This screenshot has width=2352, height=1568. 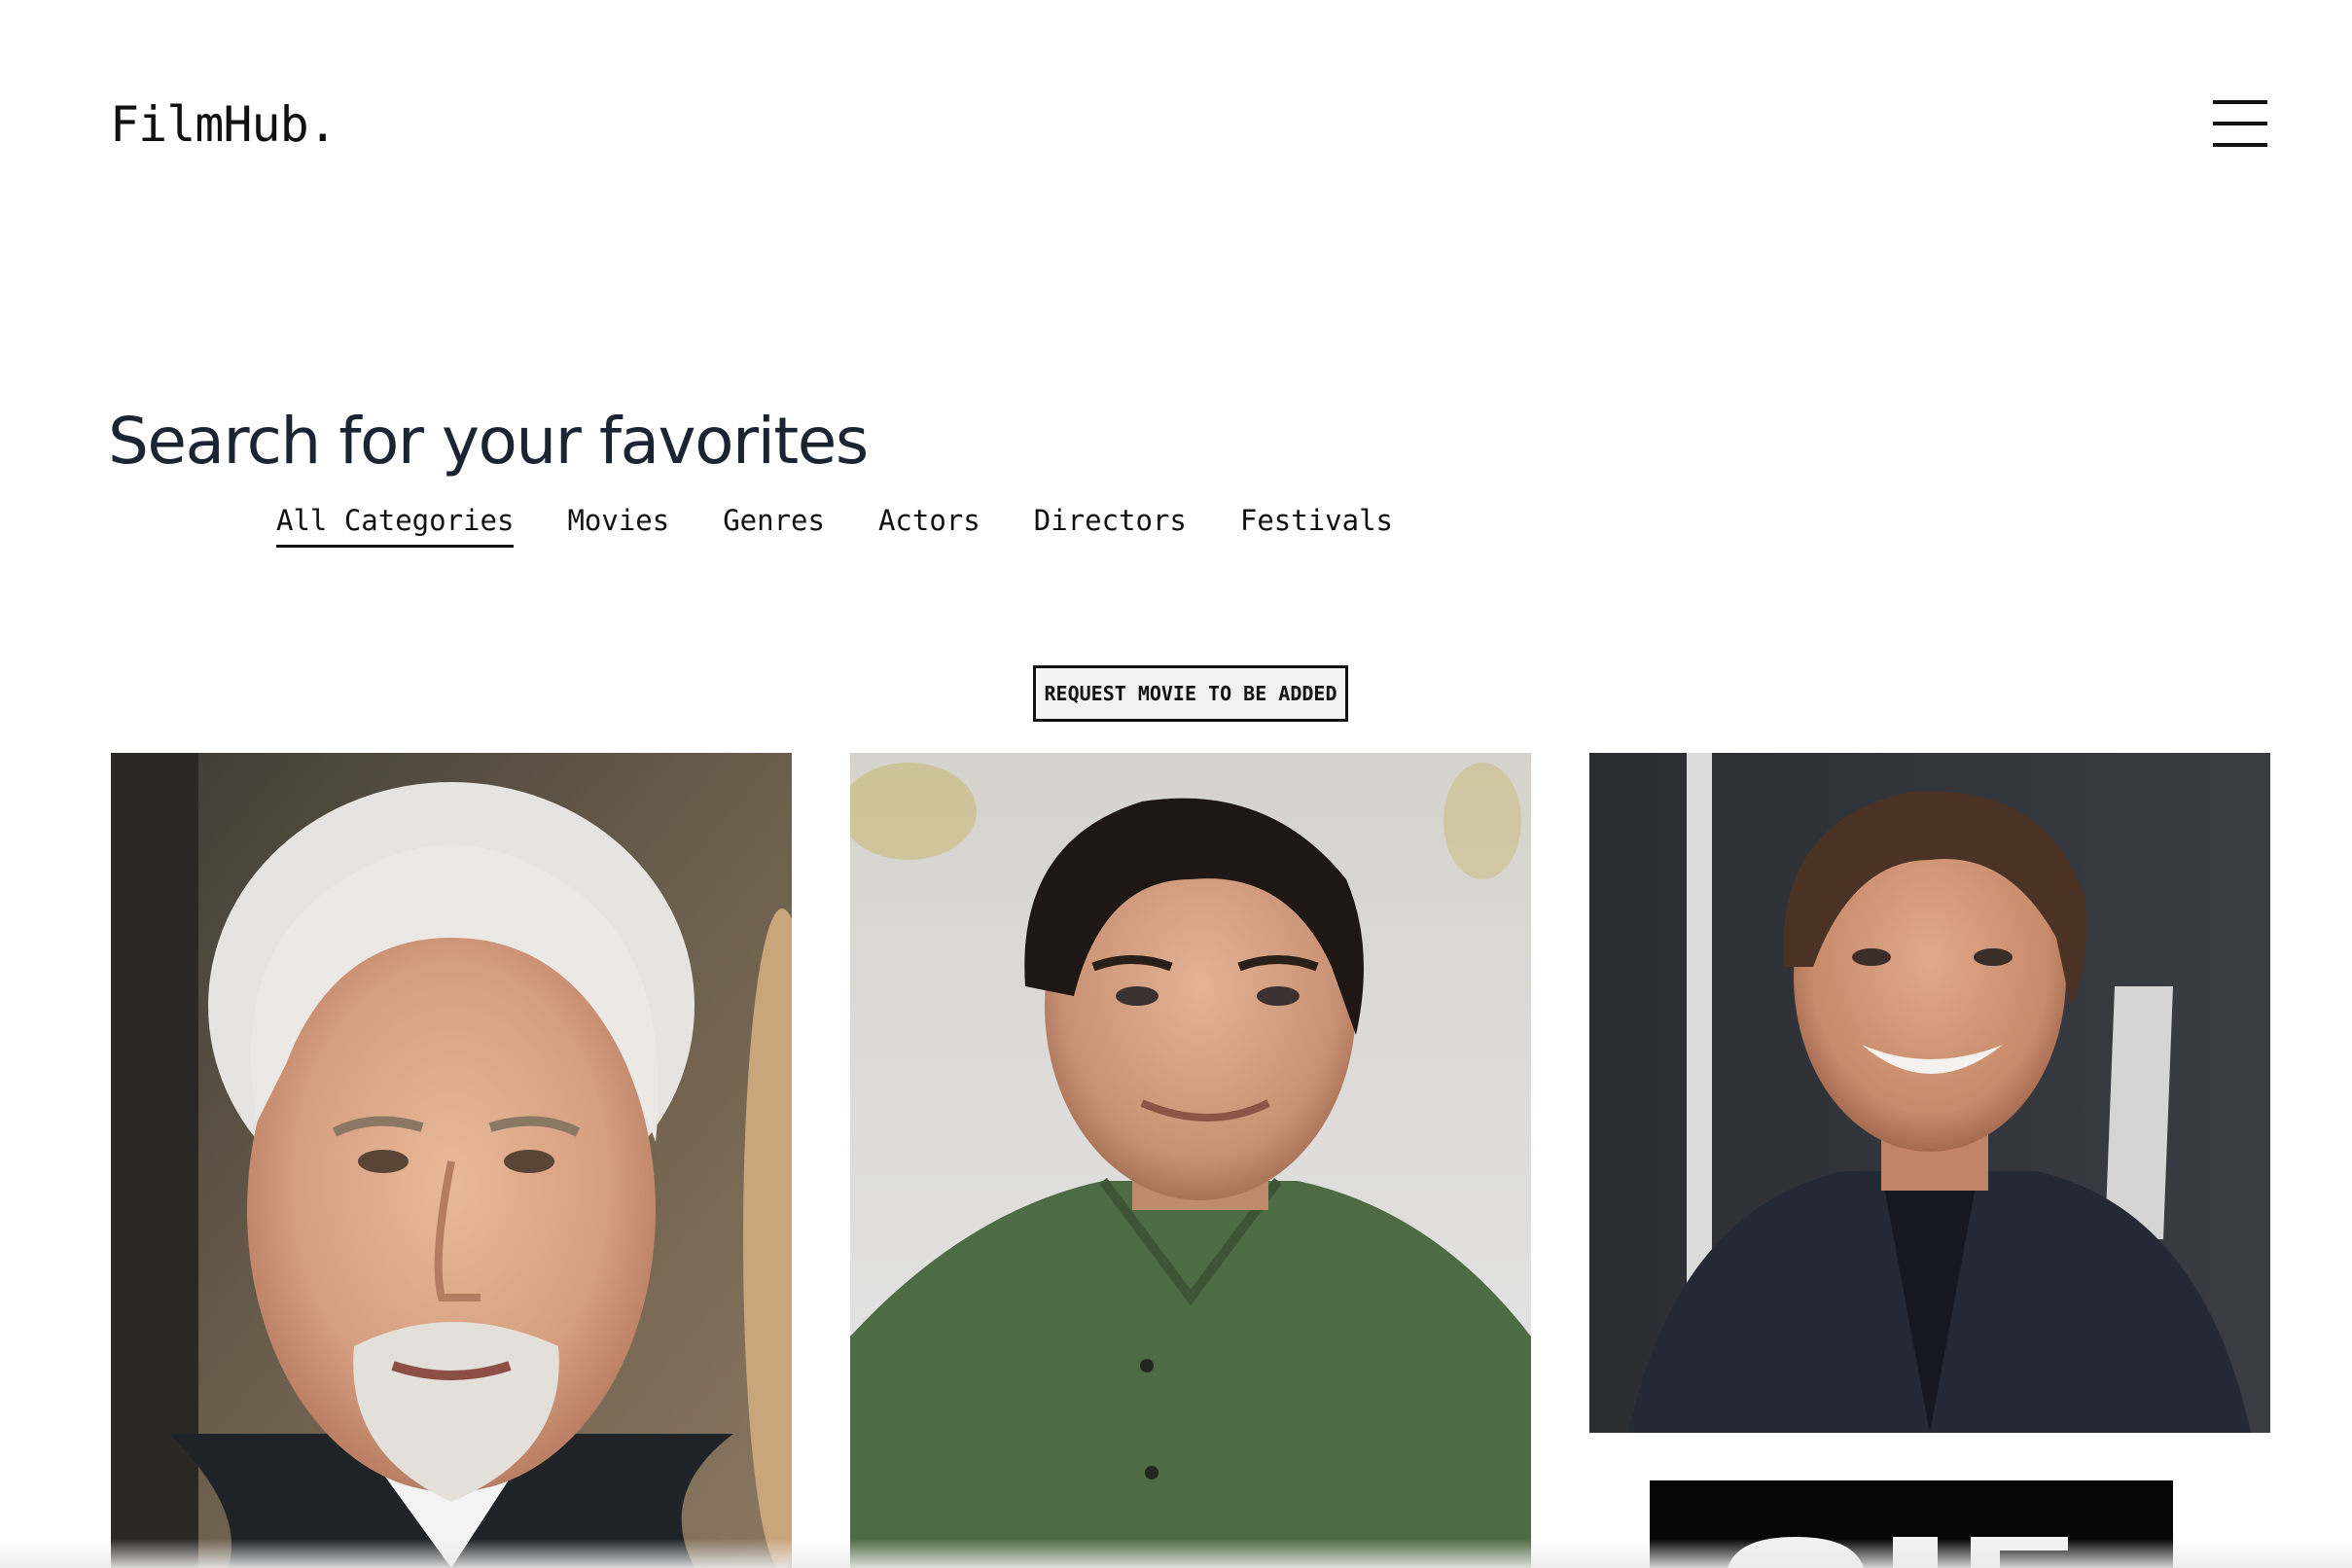 I want to click on tab-festivals: Festivals, so click(x=1316, y=520).